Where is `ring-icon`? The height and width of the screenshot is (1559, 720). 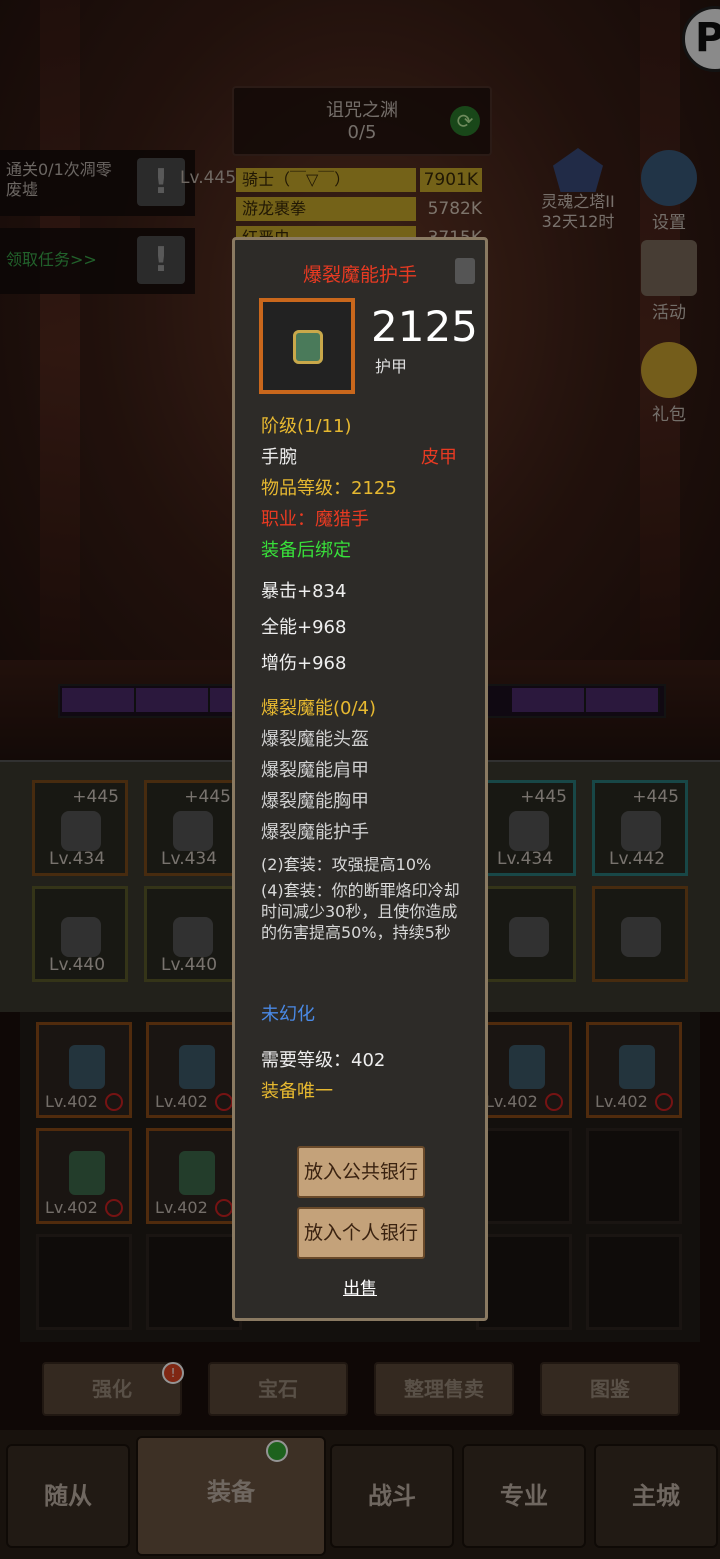 ring-icon is located at coordinates (193, 937).